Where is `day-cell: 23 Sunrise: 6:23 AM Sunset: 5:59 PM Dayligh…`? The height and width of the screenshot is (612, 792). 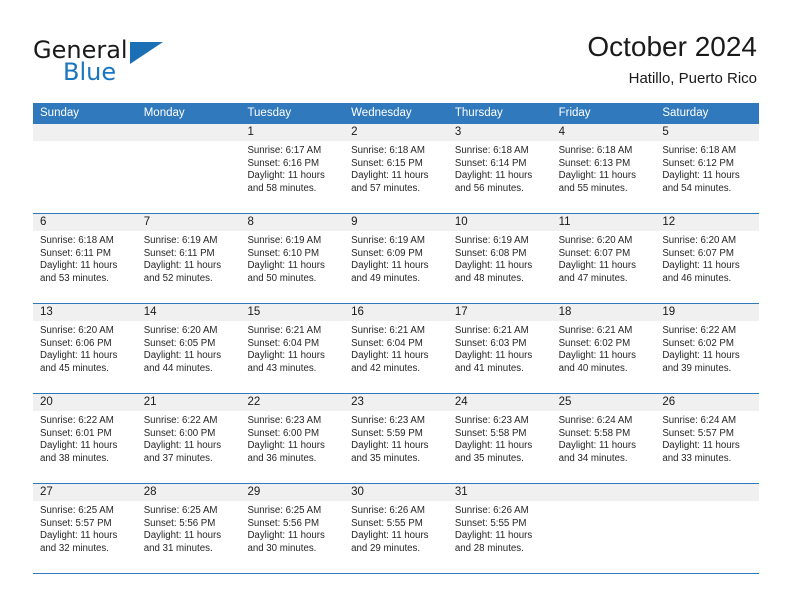
day-cell: 23 Sunrise: 6:23 AM Sunset: 5:59 PM Dayligh… is located at coordinates (396, 438).